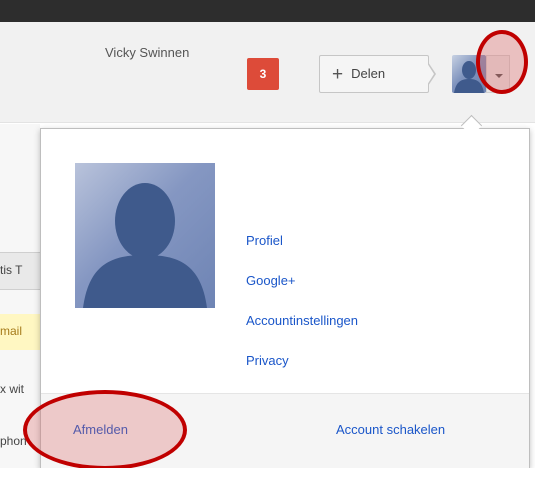 The image size is (535, 483). What do you see at coordinates (145, 245) in the screenshot?
I see `user-silhouette-icon` at bounding box center [145, 245].